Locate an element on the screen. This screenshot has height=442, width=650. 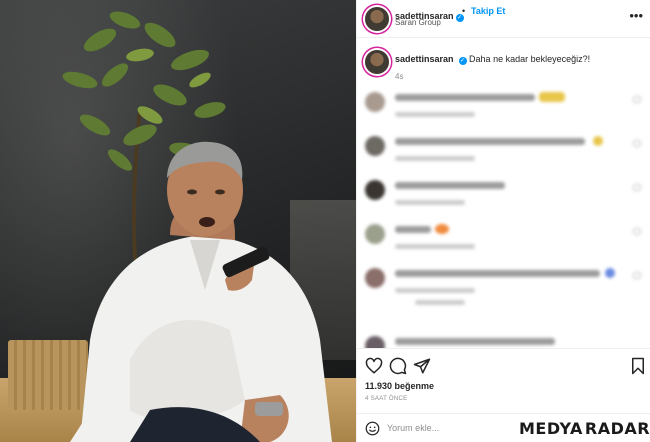
author-subtitle: Saran Group is located at coordinates (418, 22).